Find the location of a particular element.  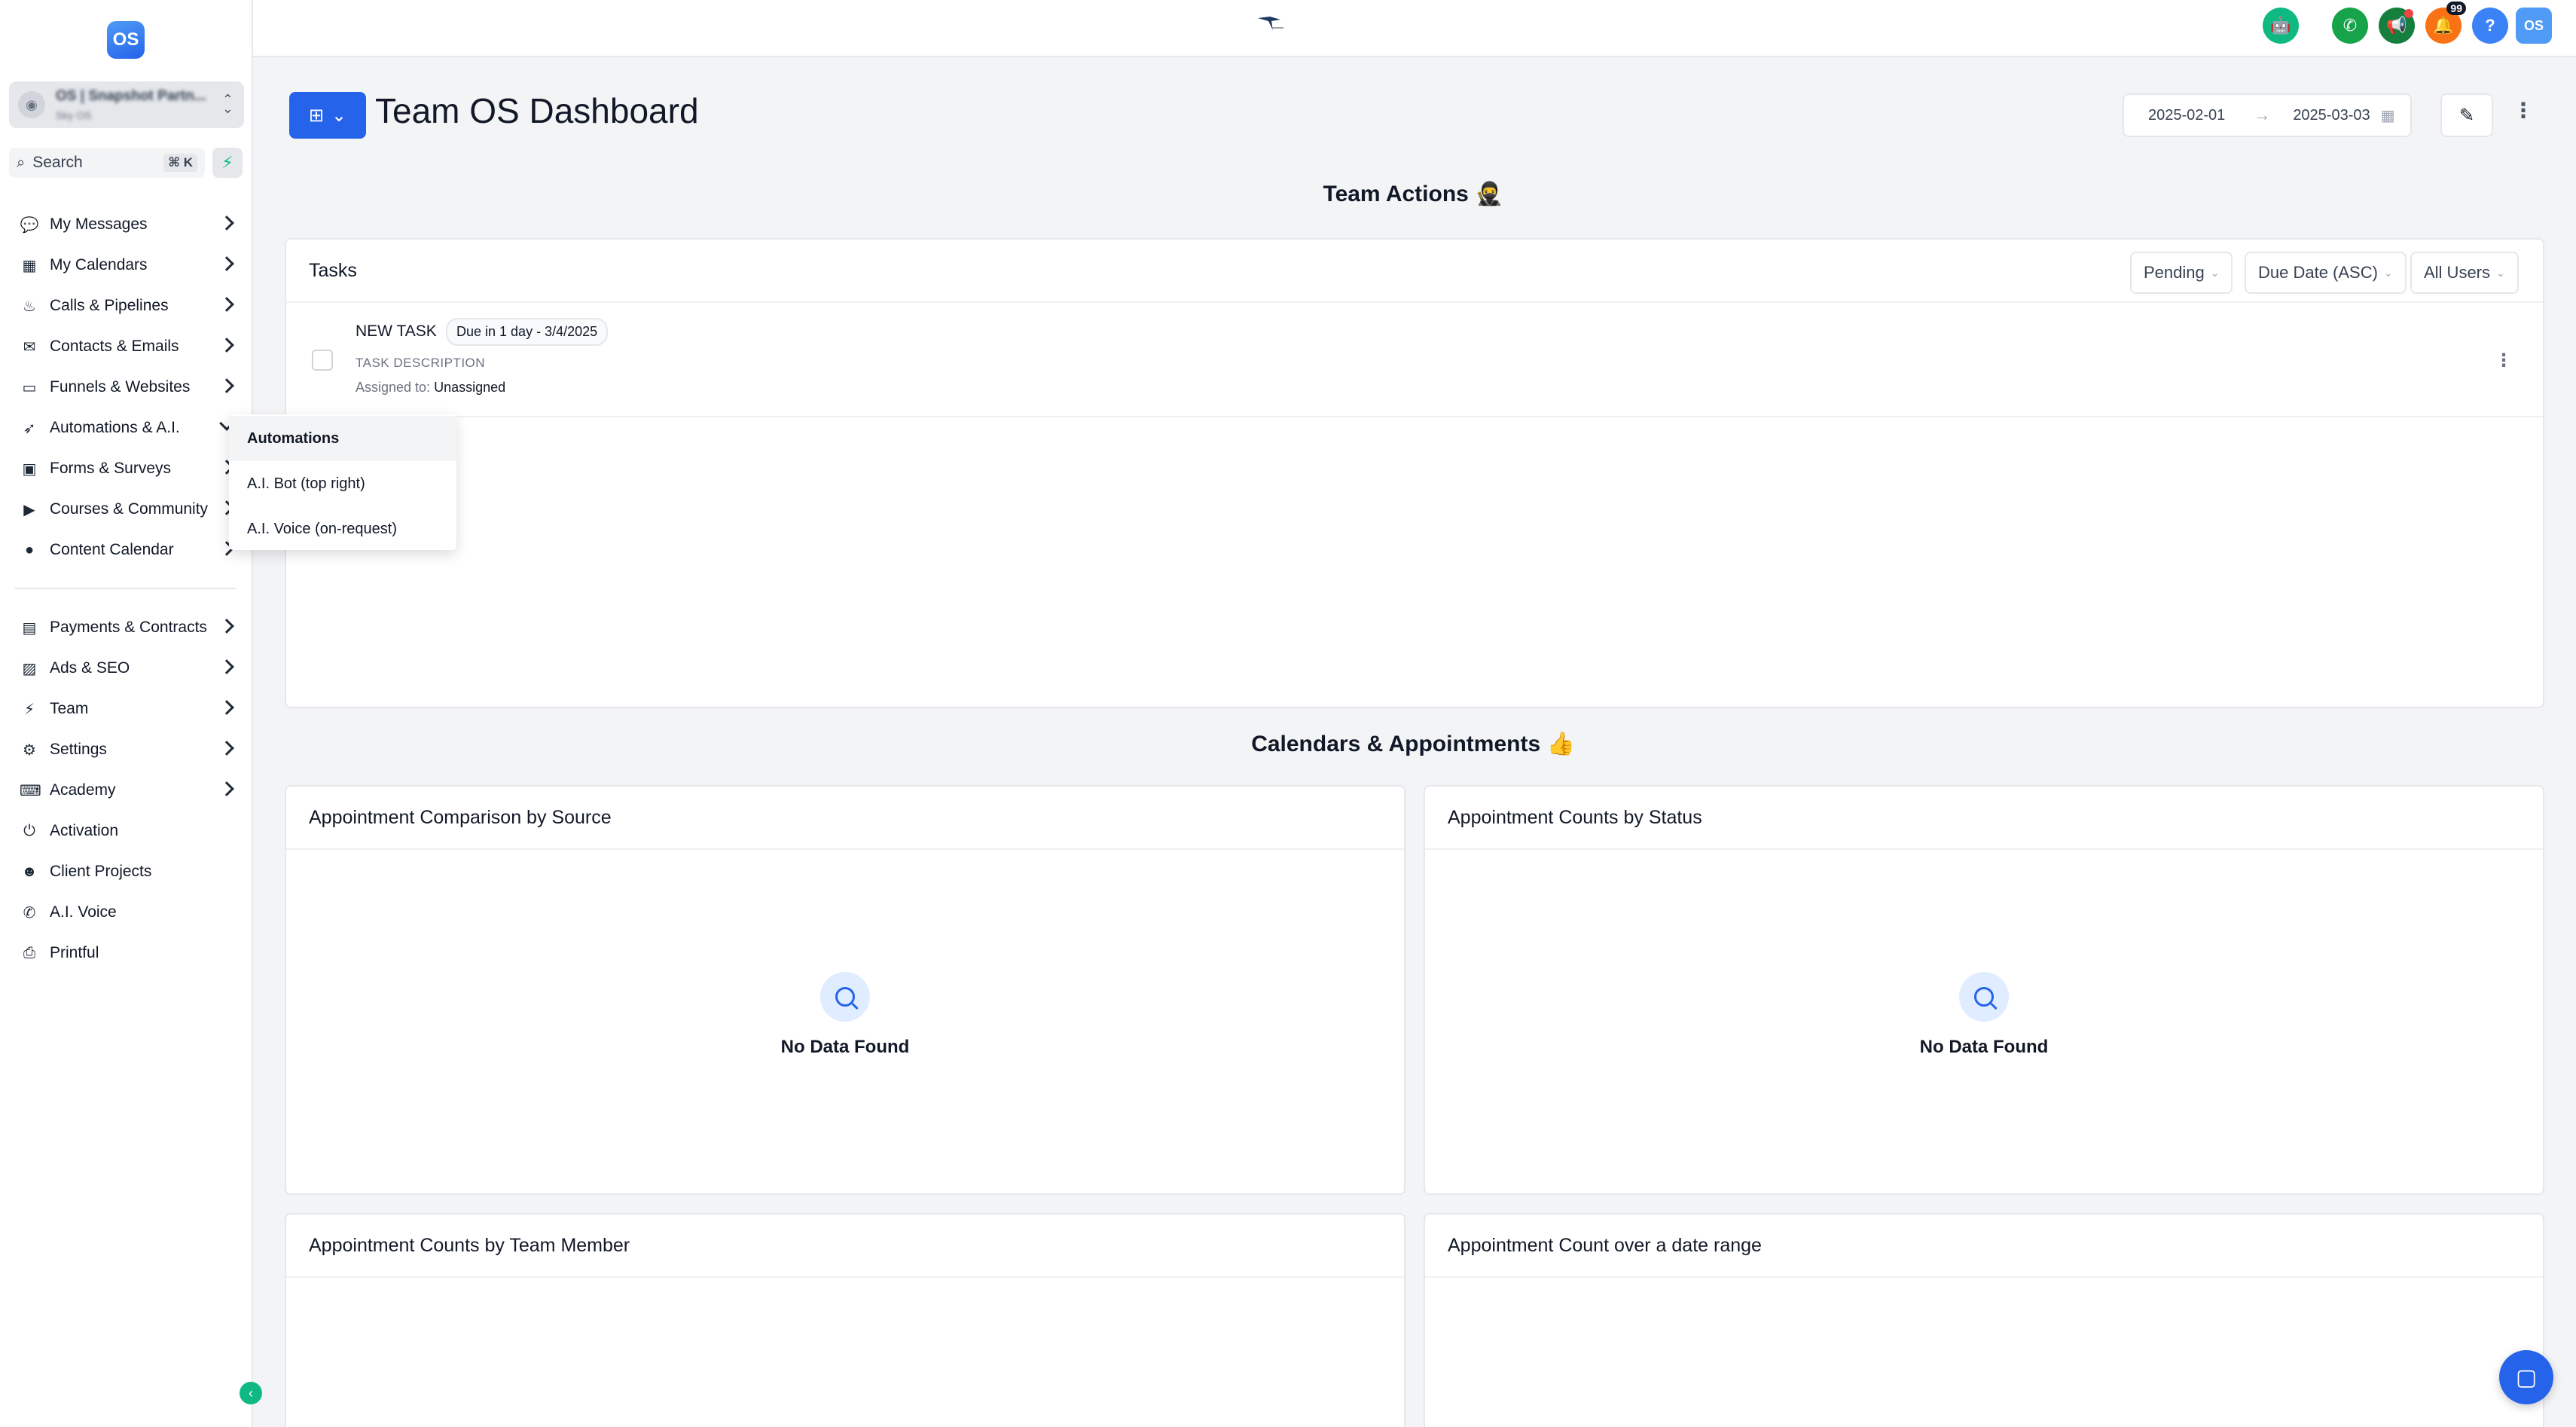

sidebar-item-label: Client Projects is located at coordinates (101, 871).